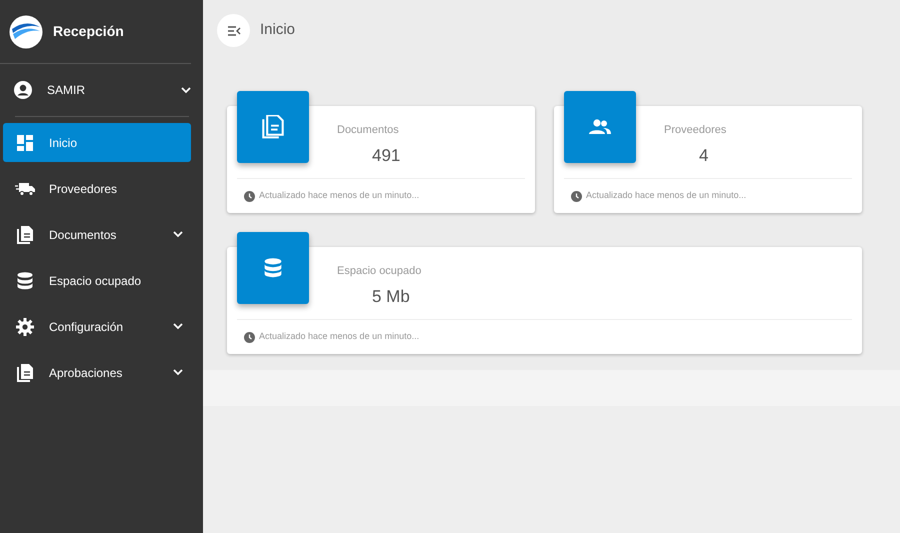  Describe the element at coordinates (23, 90) in the screenshot. I see `user-avatar-icon` at that location.